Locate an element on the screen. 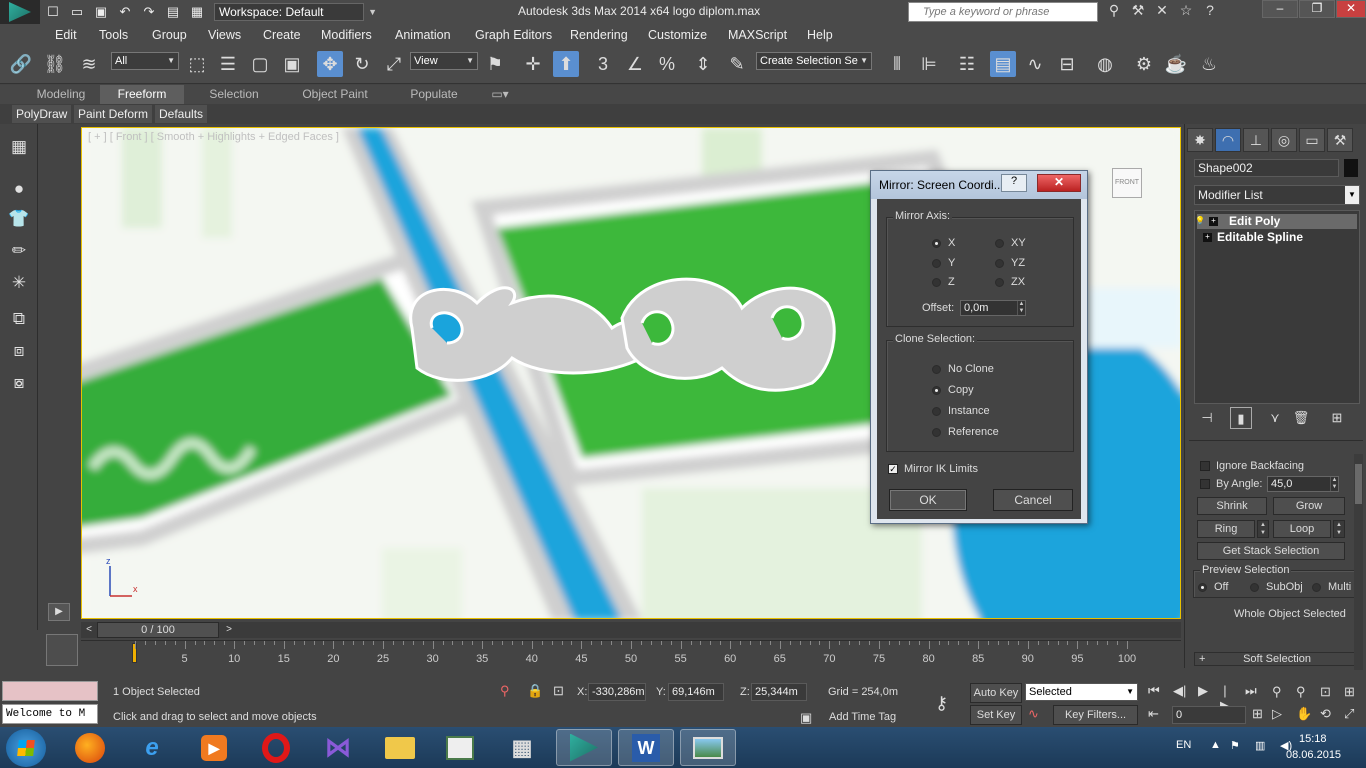 The image size is (1366, 768). menu-rendering: Rendering is located at coordinates (599, 35).